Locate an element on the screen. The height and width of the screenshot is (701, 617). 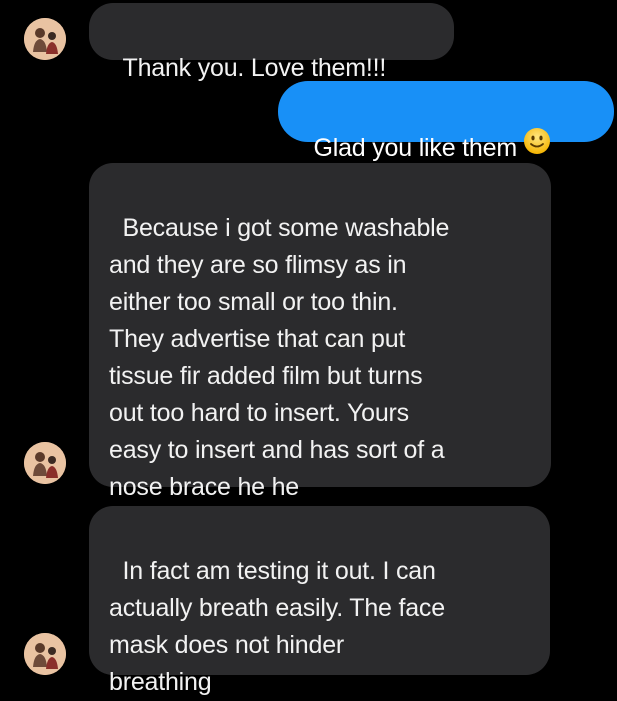
message-text: Glad you like them is located at coordinates (415, 148).